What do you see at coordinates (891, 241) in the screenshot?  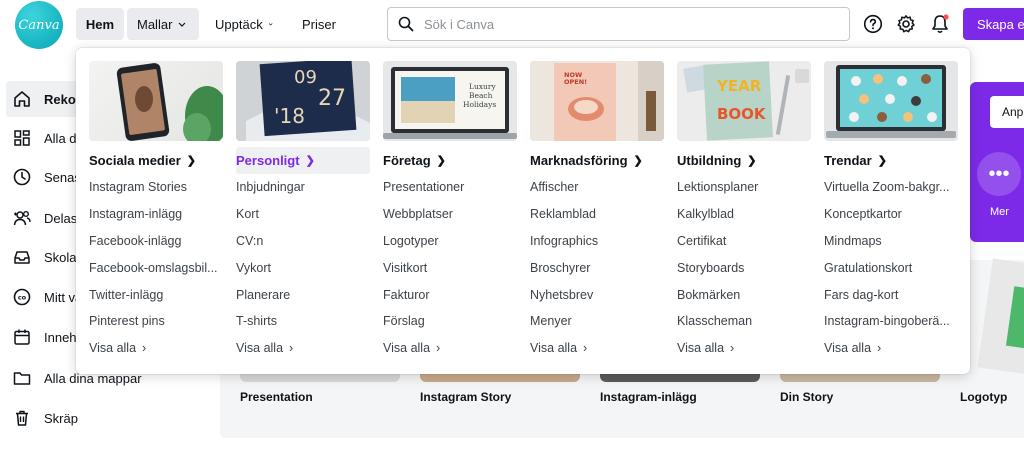 I see `menu-item: Mindmaps` at bounding box center [891, 241].